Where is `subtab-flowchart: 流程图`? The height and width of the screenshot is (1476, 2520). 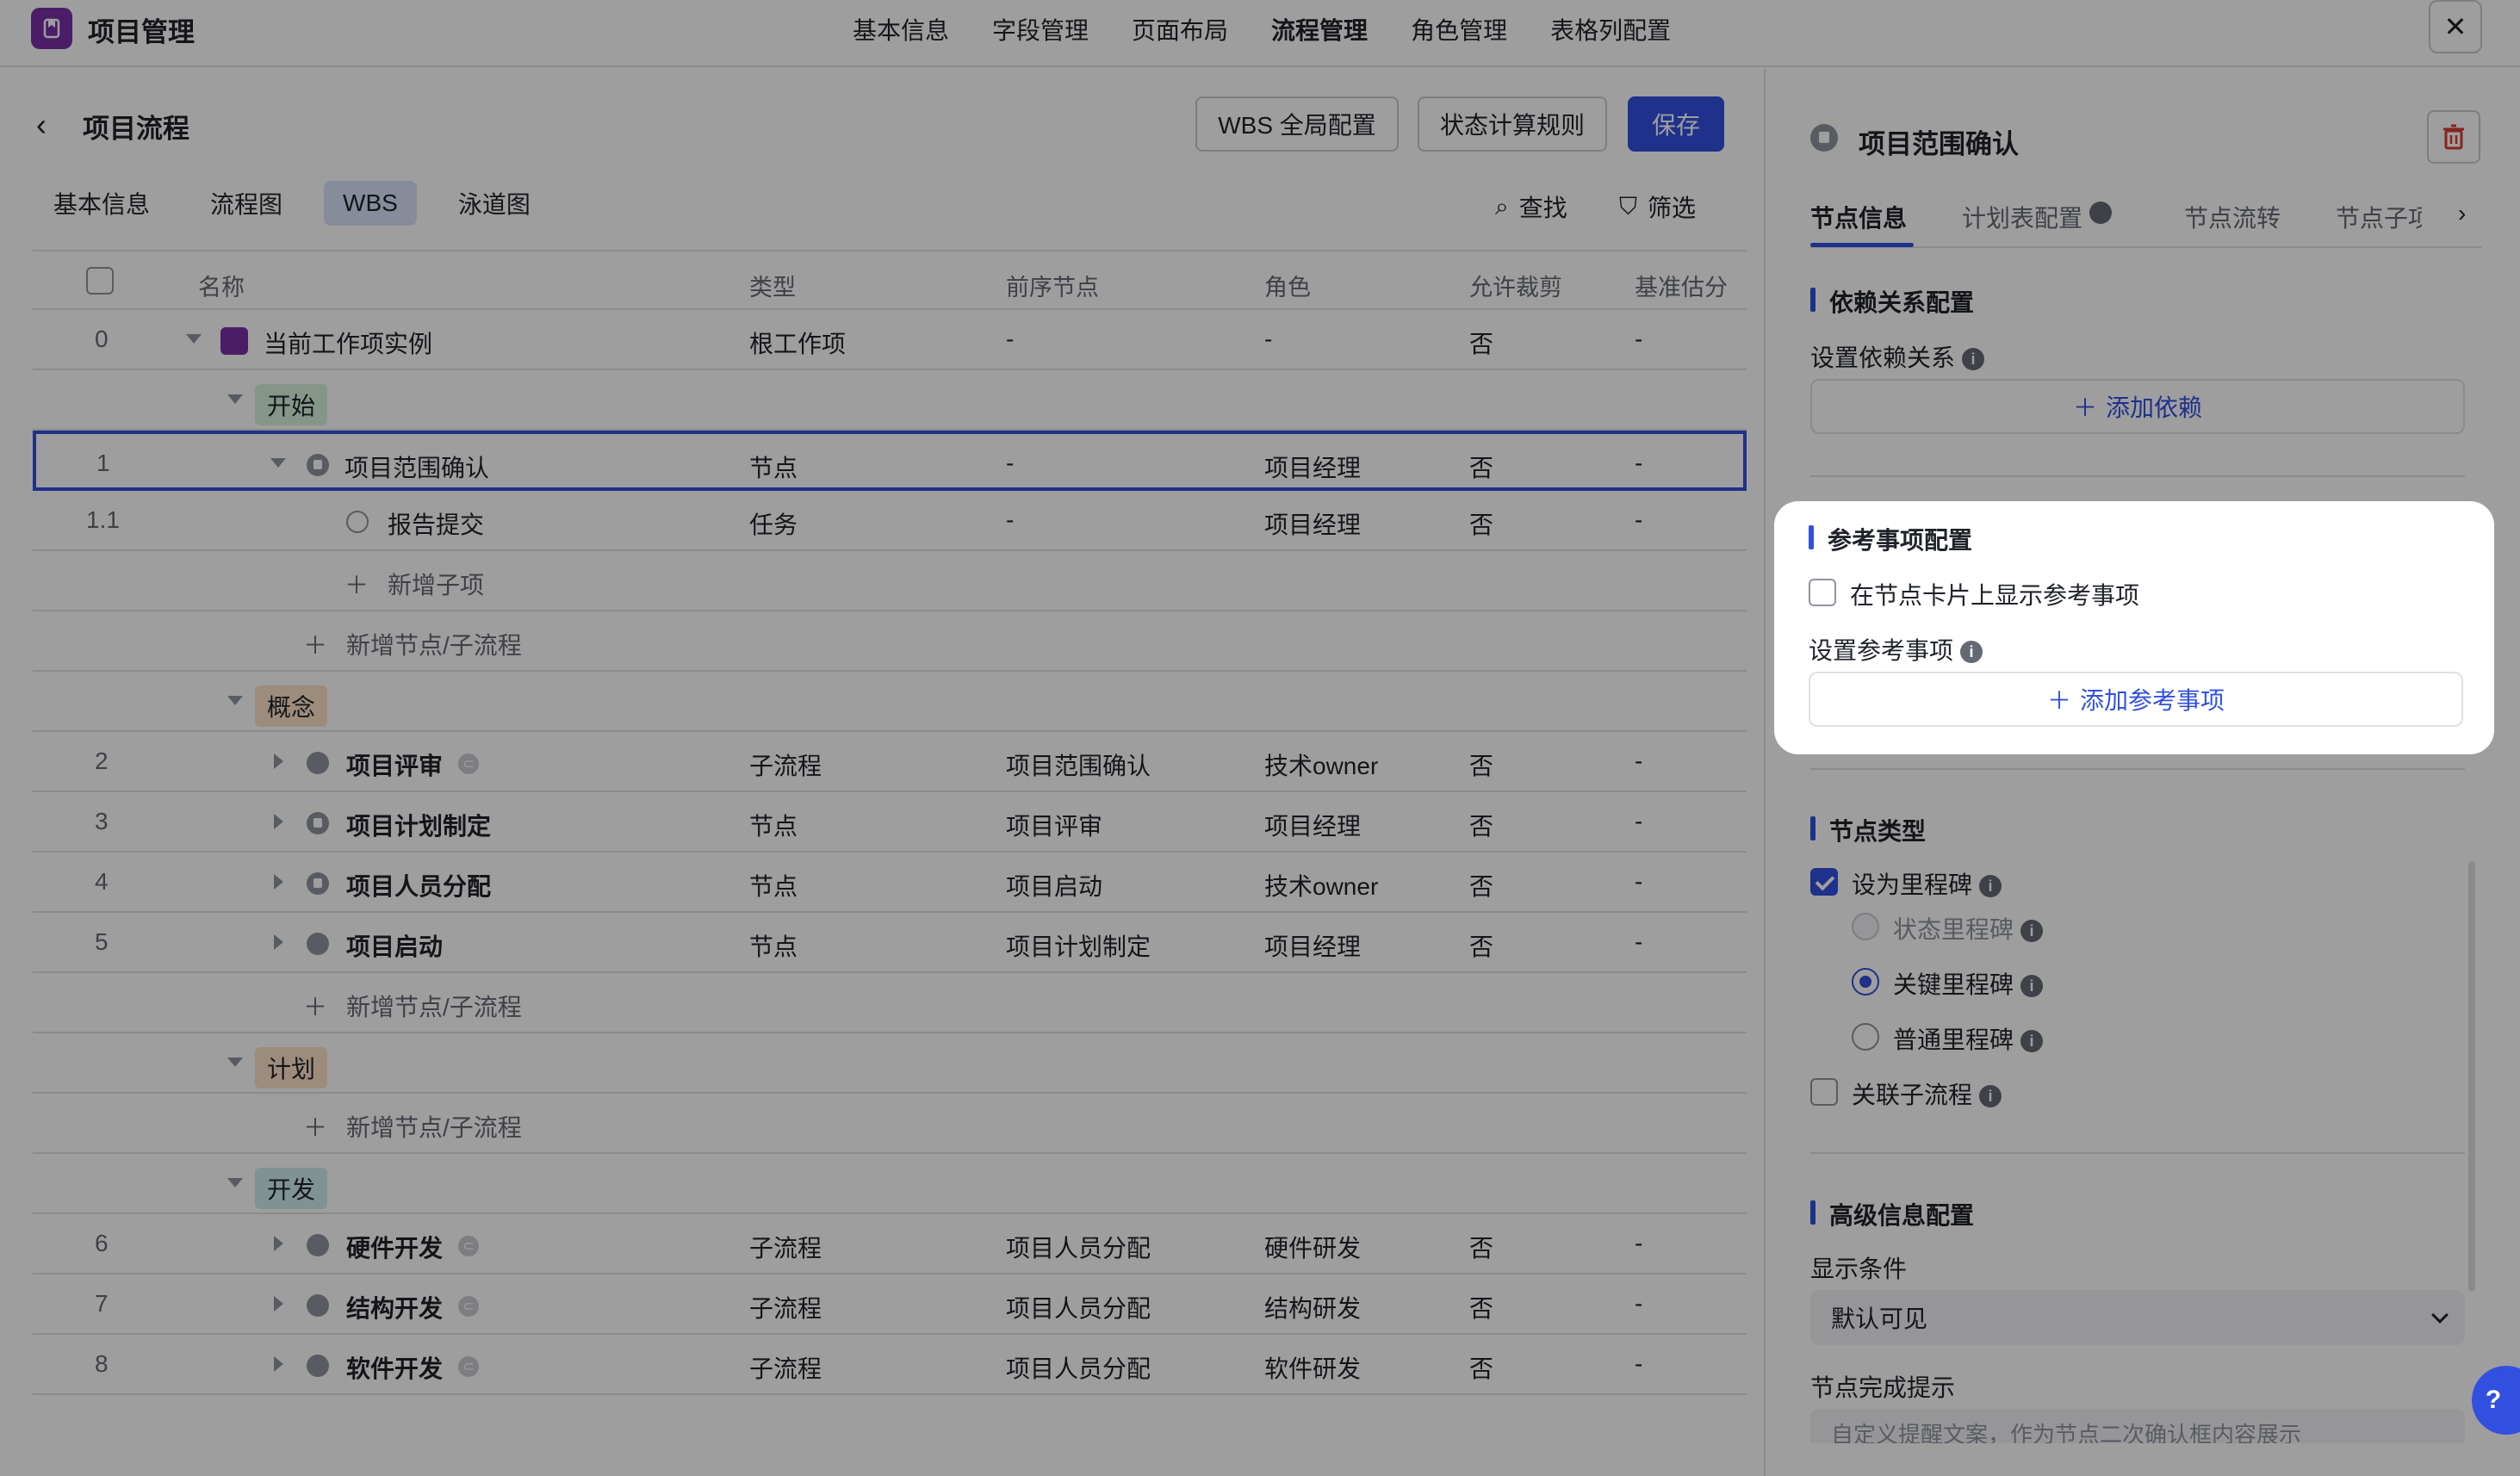 subtab-flowchart: 流程图 is located at coordinates (246, 203).